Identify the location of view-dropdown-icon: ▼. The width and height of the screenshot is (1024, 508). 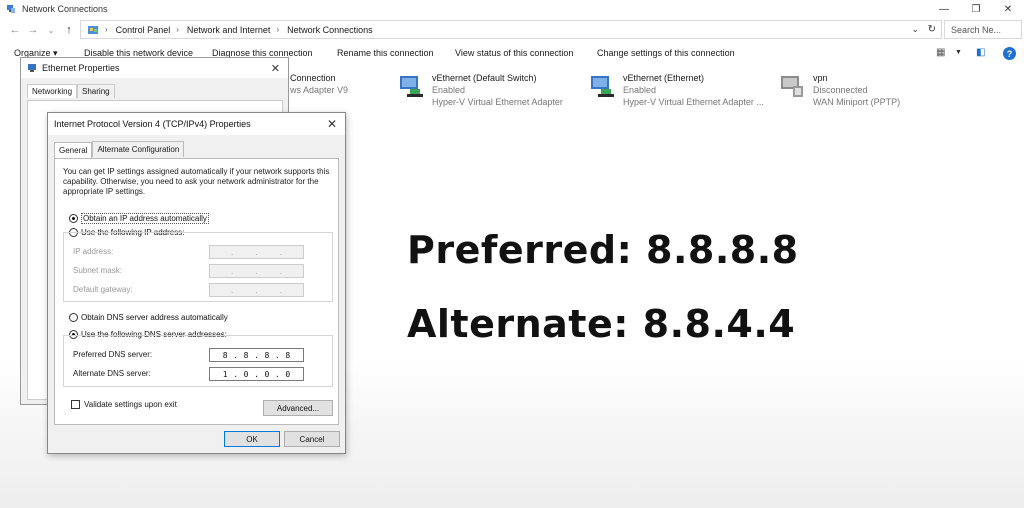
(958, 52).